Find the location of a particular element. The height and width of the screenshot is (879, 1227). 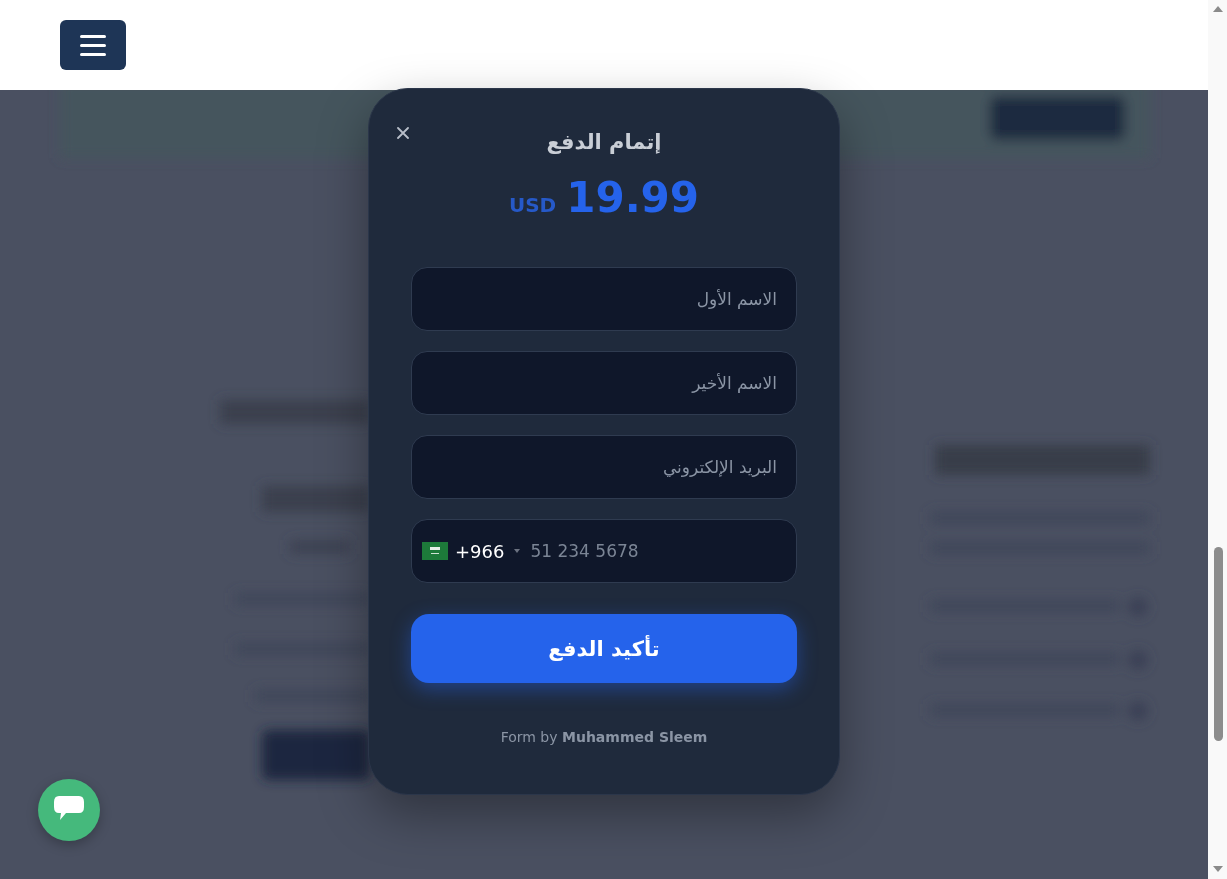

scroll-up-icon is located at coordinates (1217, 9).